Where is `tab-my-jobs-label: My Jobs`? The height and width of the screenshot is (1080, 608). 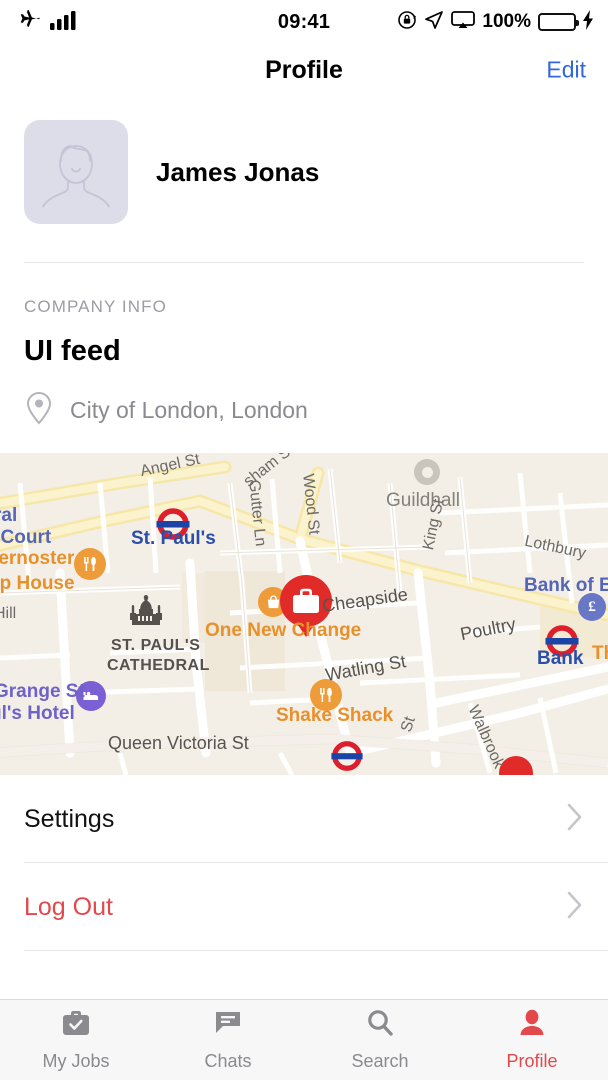
tab-my-jobs-label: My Jobs is located at coordinates (76, 1061).